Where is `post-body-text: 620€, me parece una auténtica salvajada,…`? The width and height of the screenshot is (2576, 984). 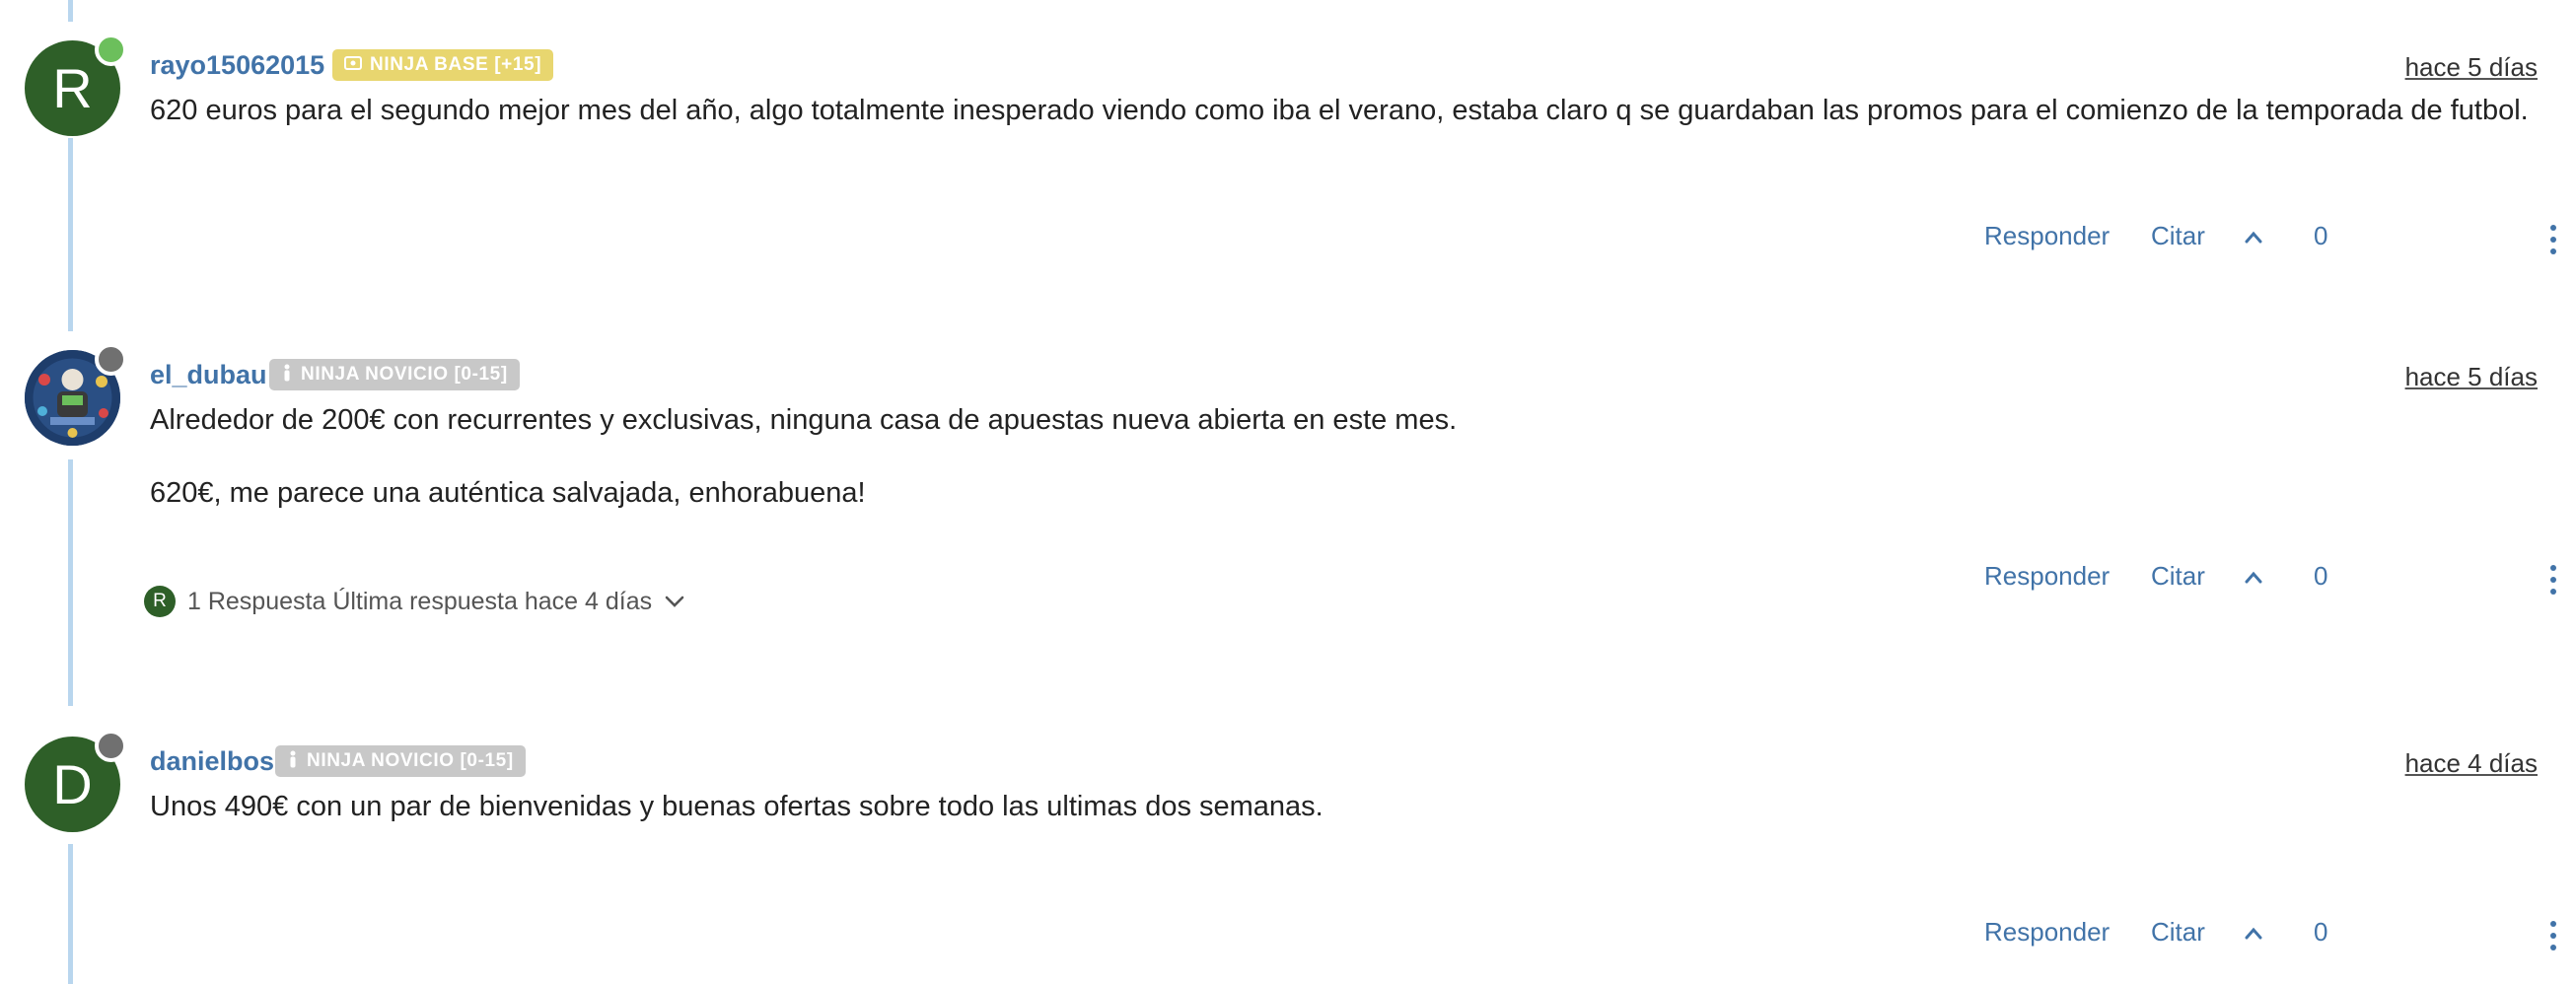
post-body-text: 620€, me parece una auténtica salvajada,… is located at coordinates (508, 493).